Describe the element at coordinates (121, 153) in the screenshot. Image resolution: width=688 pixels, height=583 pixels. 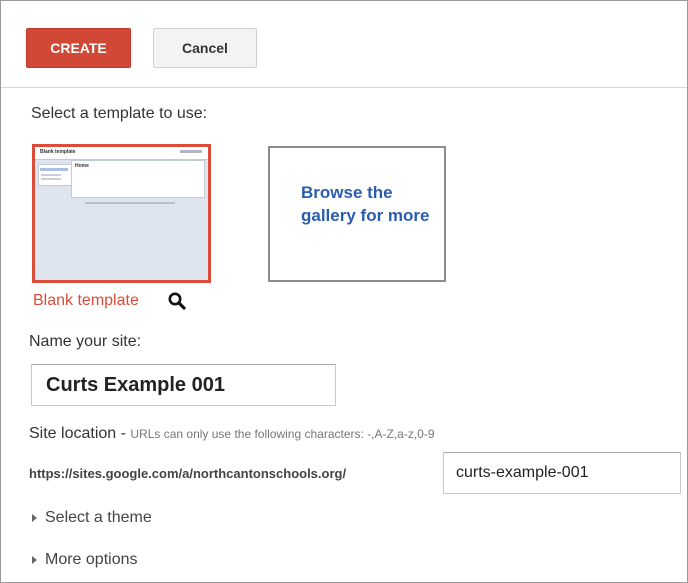
I see `thumbnail-header: Blank template` at that location.